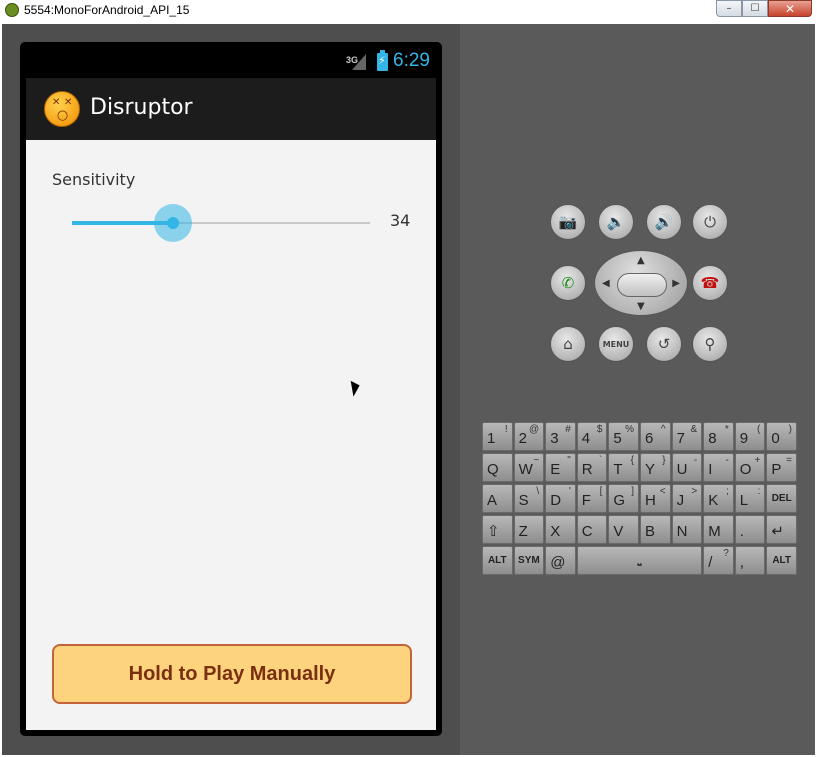 The image size is (817, 757). I want to click on key-label: Q, so click(493, 469).